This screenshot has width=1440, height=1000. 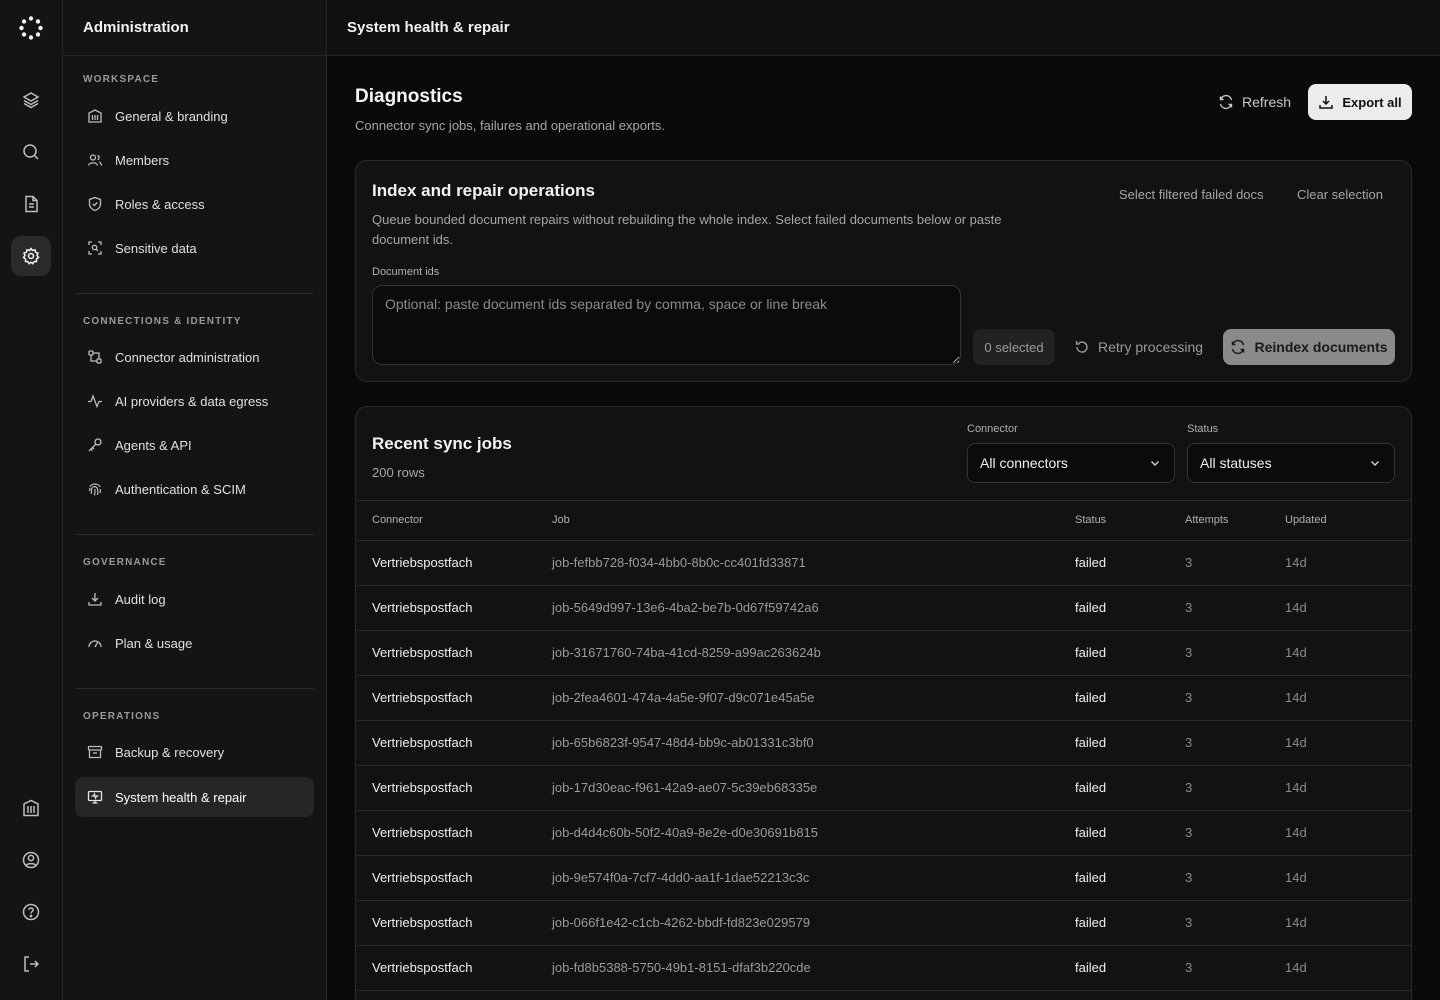 I want to click on export-all-label: Export all, so click(x=1372, y=102).